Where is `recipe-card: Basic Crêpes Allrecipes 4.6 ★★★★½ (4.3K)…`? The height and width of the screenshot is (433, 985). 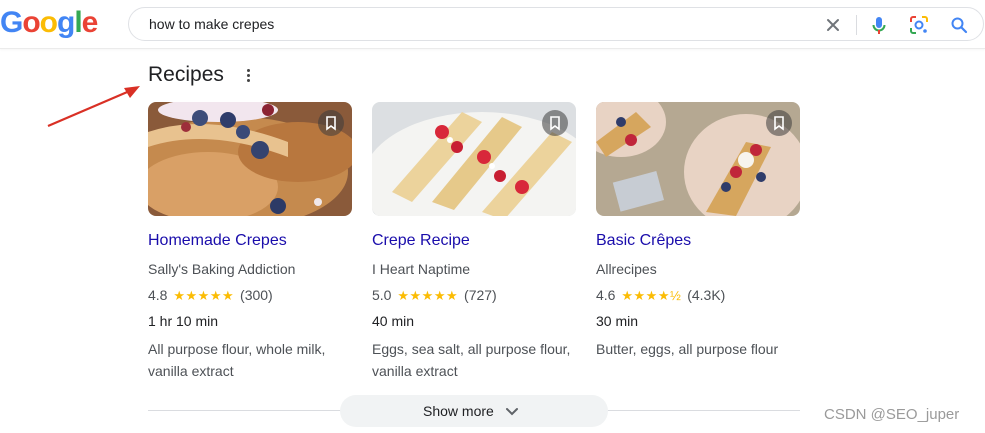
recipe-card: Basic Crêpes Allrecipes 4.6 ★★★★½ (4.3K)… is located at coordinates (698, 229).